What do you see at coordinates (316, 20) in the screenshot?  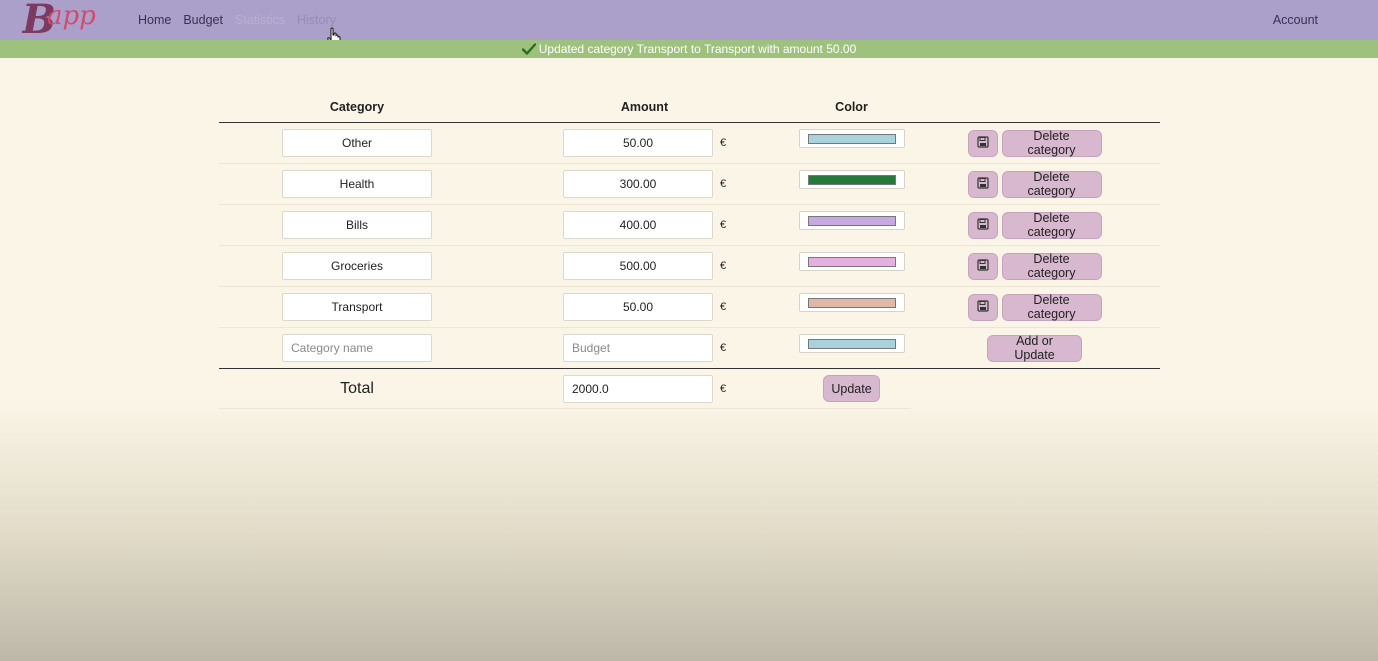 I see `nav-history-link: History` at bounding box center [316, 20].